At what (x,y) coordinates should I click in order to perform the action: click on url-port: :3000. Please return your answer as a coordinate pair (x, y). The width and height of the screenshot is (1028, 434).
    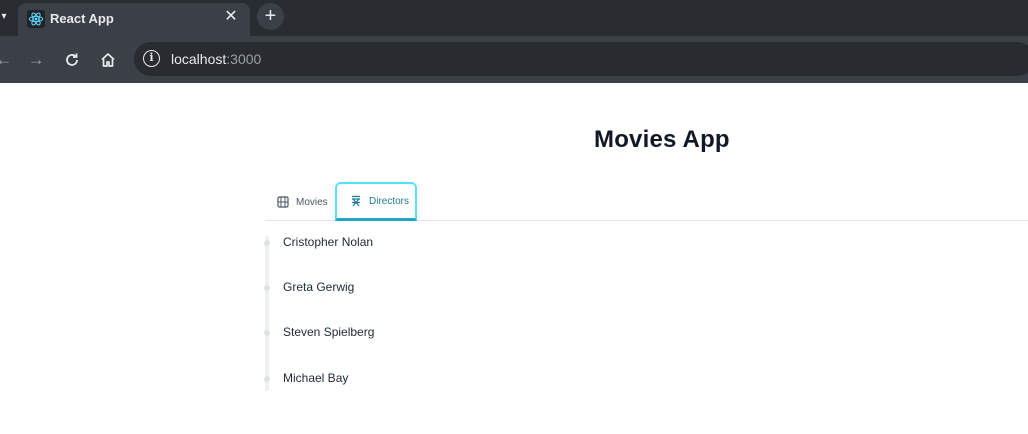
    Looking at the image, I should click on (244, 59).